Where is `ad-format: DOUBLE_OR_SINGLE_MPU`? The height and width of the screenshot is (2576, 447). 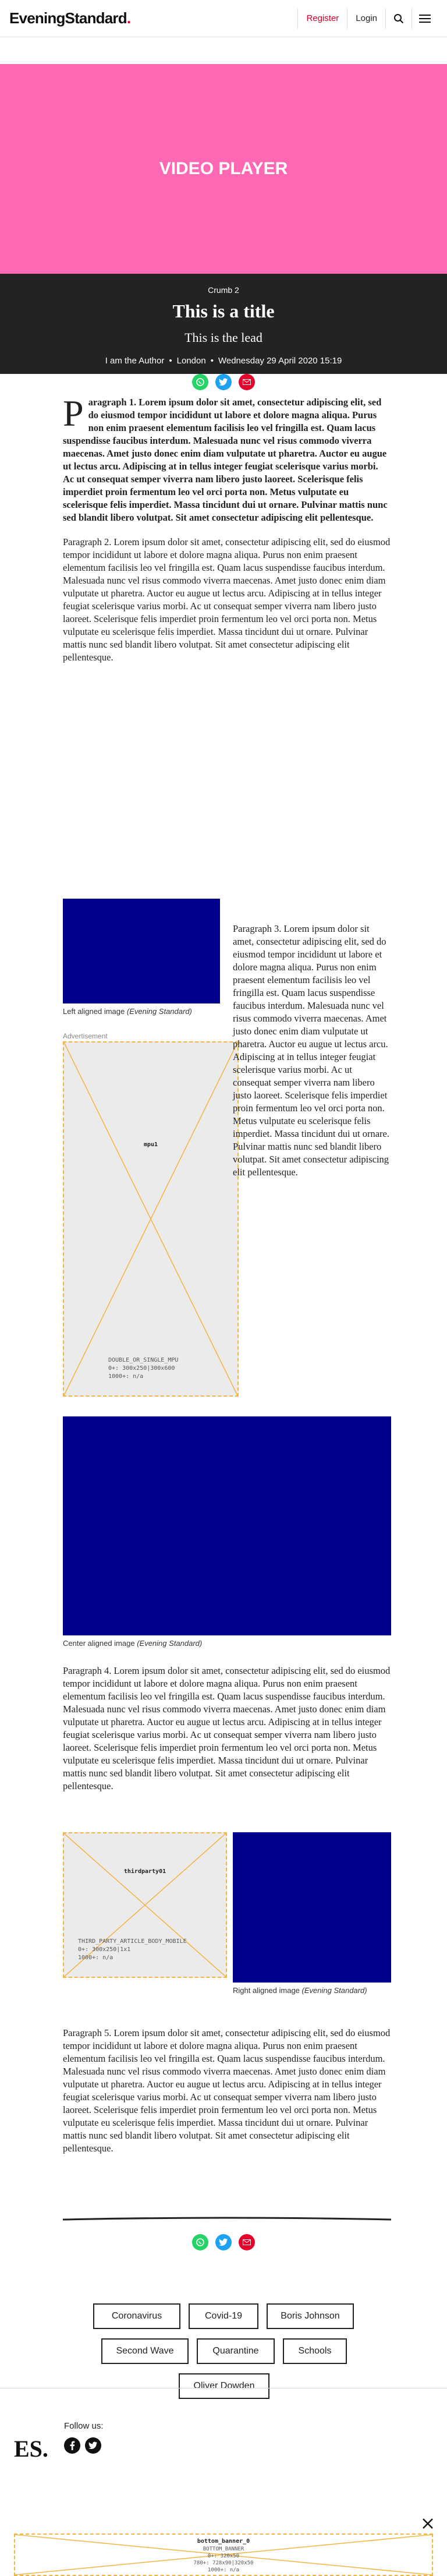
ad-format: DOUBLE_OR_SINGLE_MPU is located at coordinates (143, 1360).